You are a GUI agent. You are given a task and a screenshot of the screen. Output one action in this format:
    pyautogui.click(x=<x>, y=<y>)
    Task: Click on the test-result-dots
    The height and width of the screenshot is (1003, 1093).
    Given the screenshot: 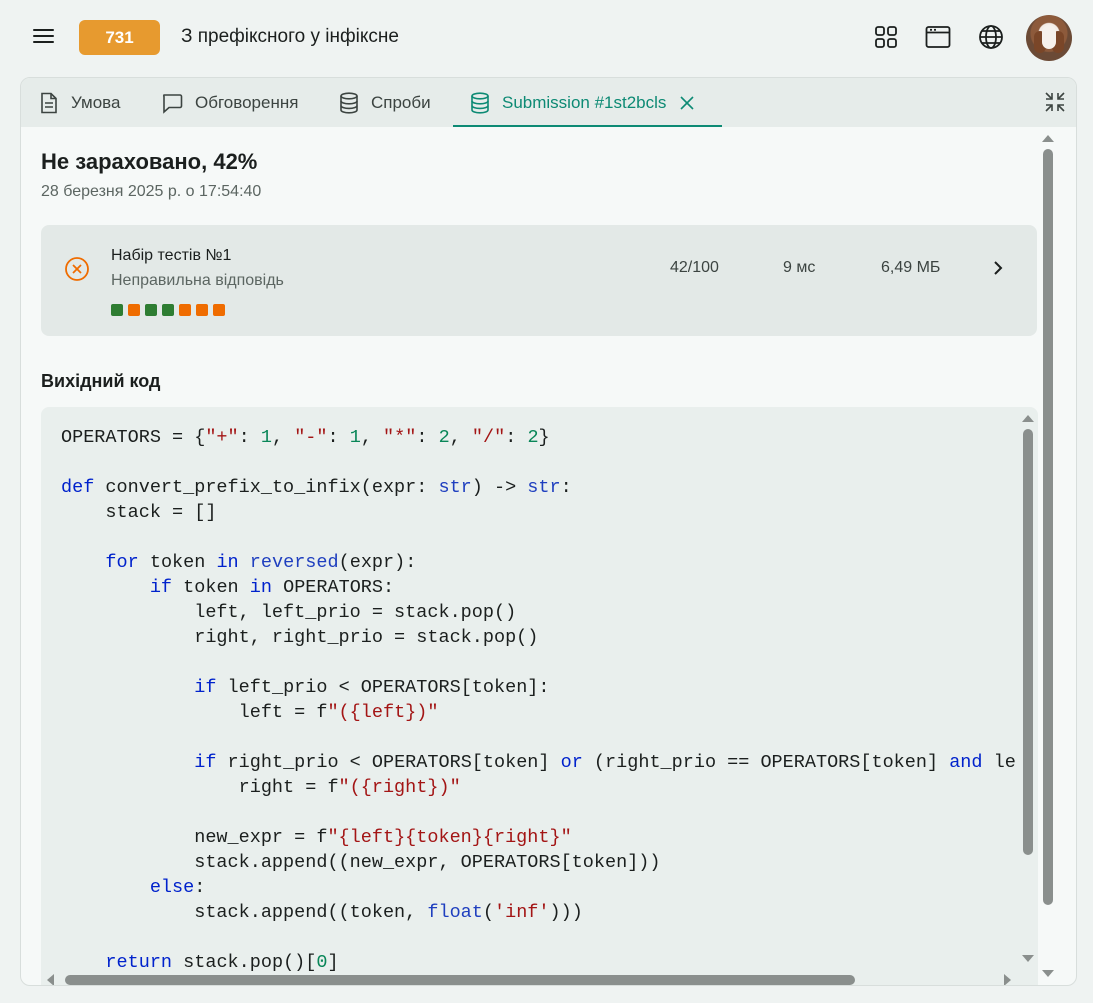 What is the action you would take?
    pyautogui.click(x=168, y=310)
    